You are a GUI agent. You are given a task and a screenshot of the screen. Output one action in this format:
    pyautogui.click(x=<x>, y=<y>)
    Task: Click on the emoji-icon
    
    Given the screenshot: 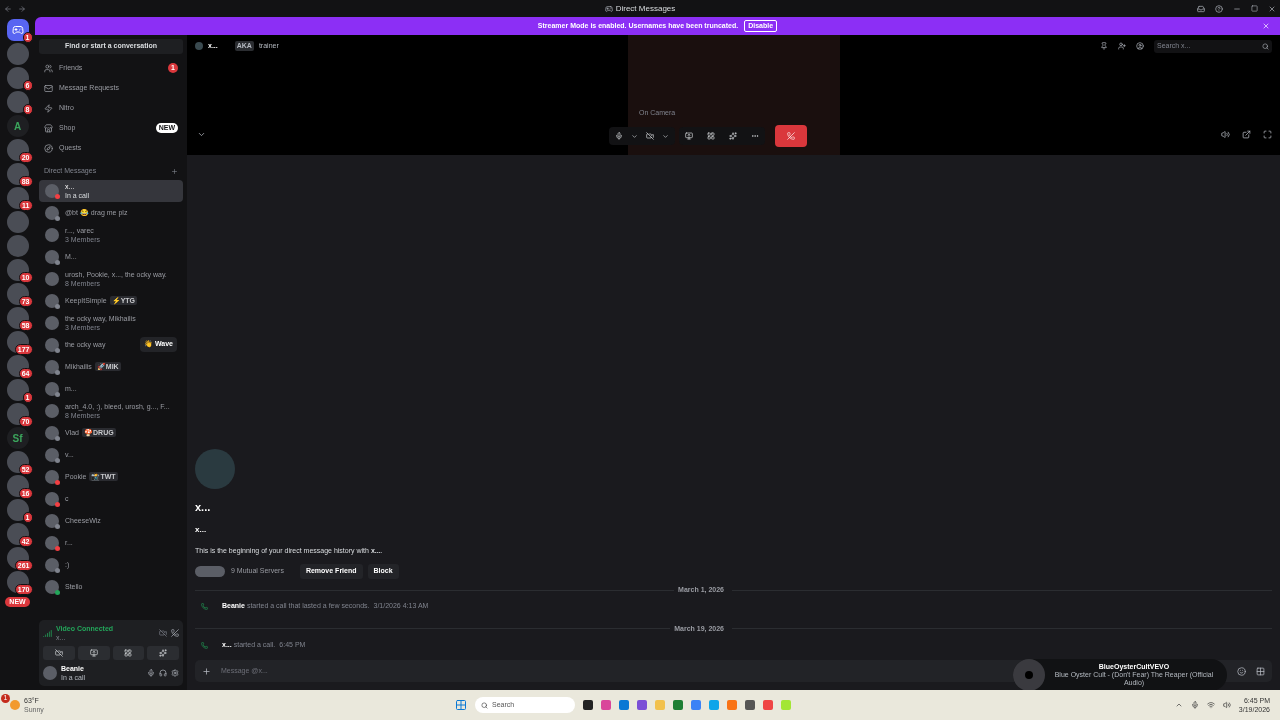 What is the action you would take?
    pyautogui.click(x=1241, y=671)
    